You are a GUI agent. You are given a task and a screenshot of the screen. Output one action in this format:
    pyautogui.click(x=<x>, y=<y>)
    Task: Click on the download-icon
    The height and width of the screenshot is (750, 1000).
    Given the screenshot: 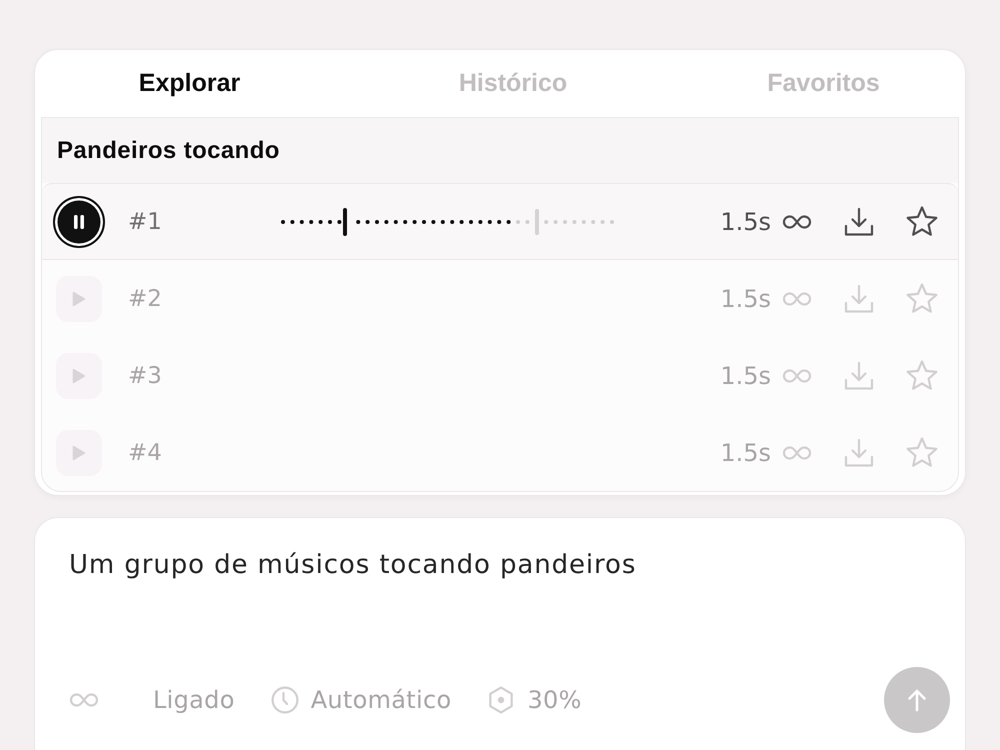 What is the action you would take?
    pyautogui.click(x=859, y=221)
    